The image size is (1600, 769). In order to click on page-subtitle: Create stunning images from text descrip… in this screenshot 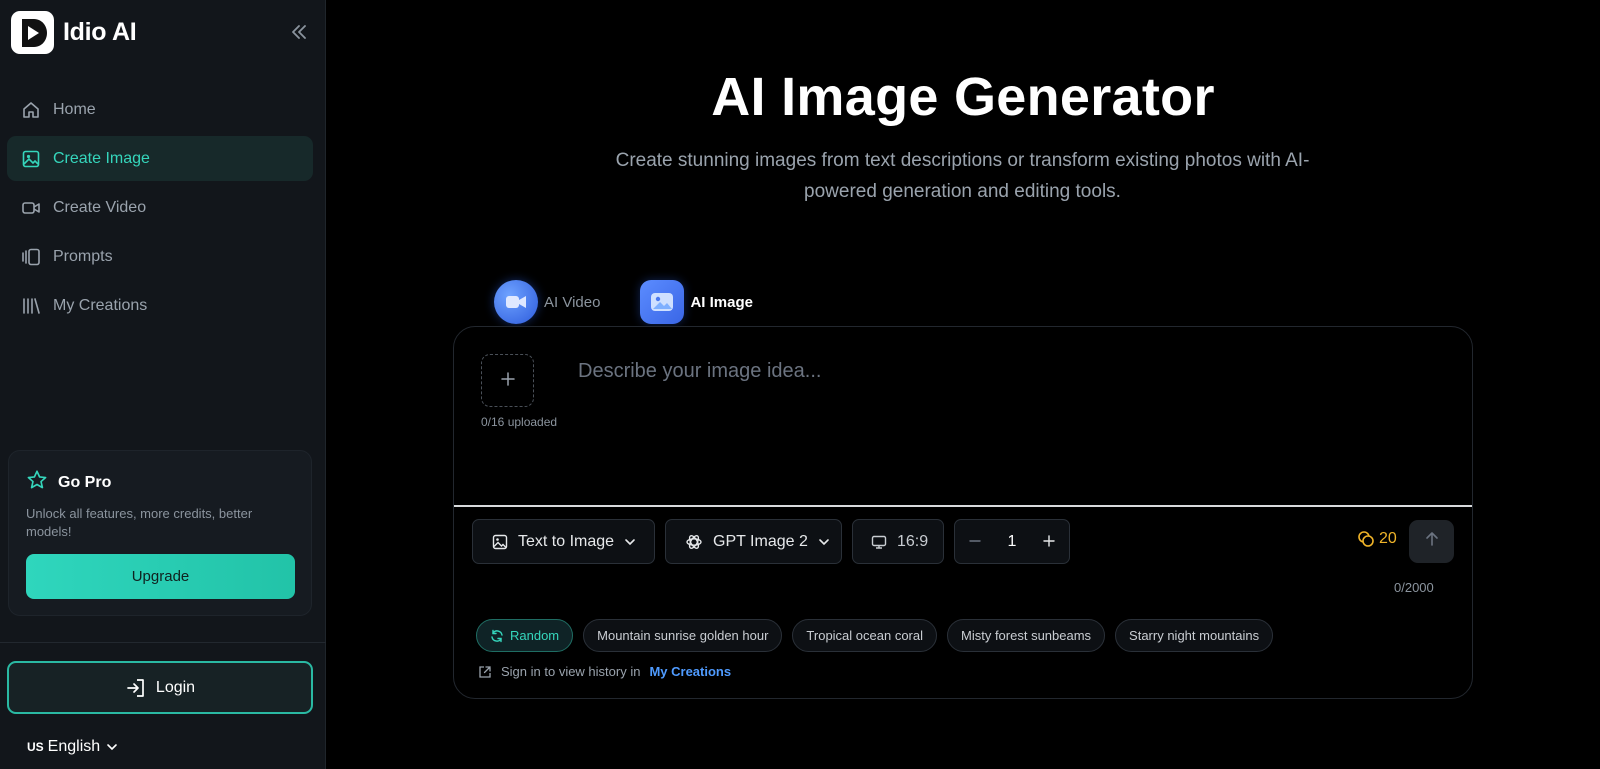, I will do `click(962, 176)`.